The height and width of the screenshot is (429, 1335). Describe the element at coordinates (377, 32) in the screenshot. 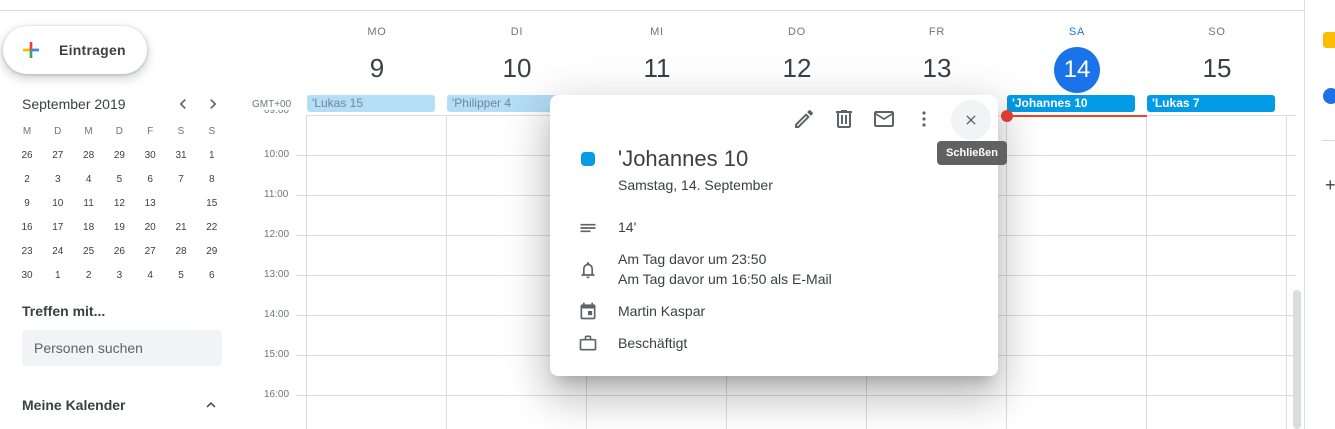

I see `day-name: MO` at that location.